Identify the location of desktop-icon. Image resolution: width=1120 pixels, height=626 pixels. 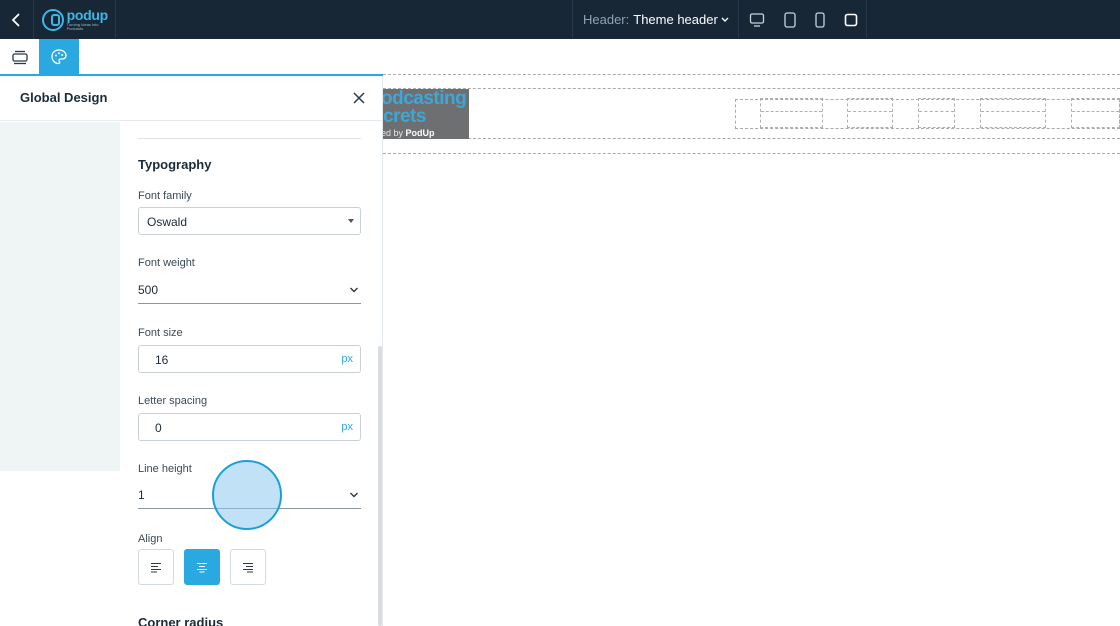
(757, 19).